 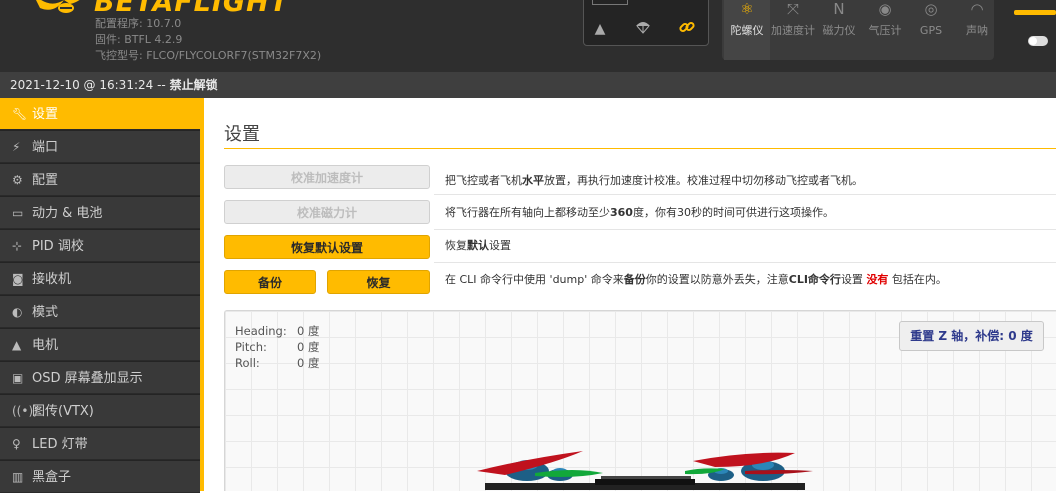 What do you see at coordinates (100, 477) in the screenshot?
I see `sidebar-item-blackbox: ▥ 黑盒子` at bounding box center [100, 477].